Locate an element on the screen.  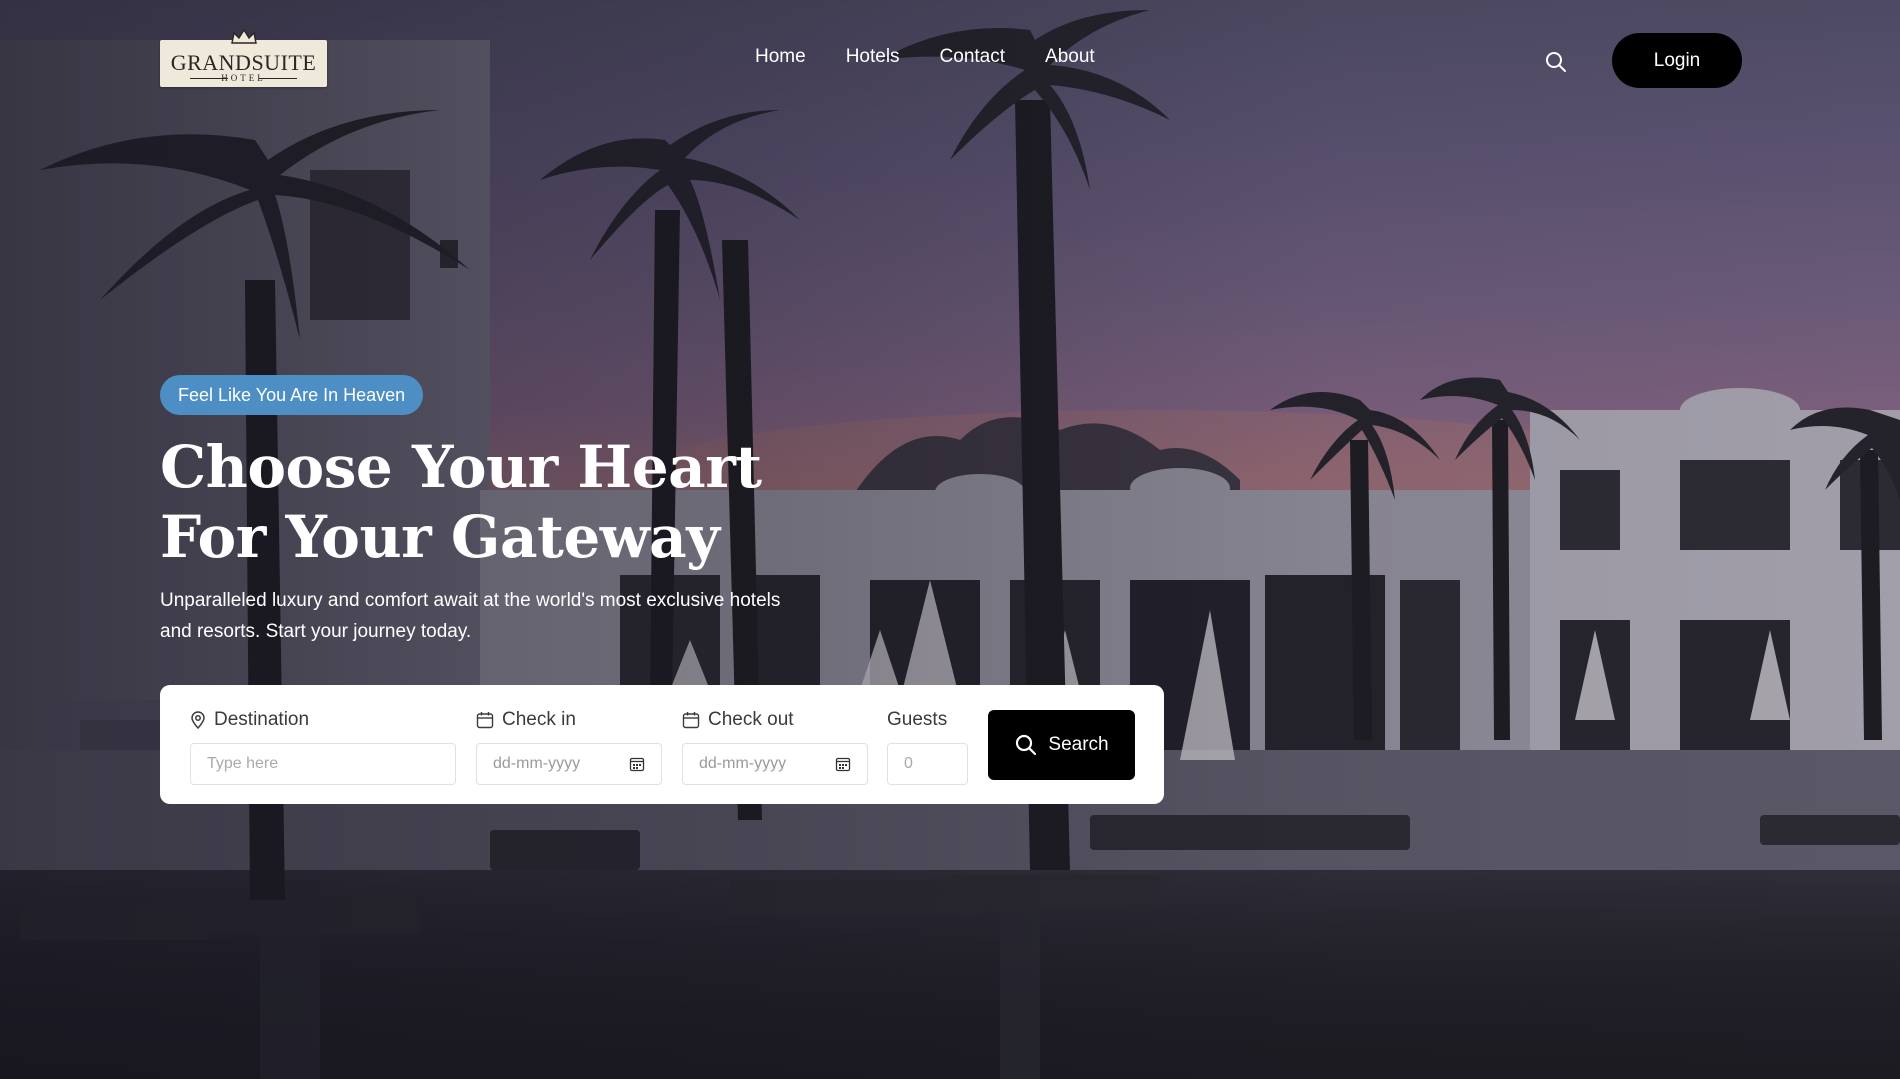
guests-label: Guests is located at coordinates (917, 719).